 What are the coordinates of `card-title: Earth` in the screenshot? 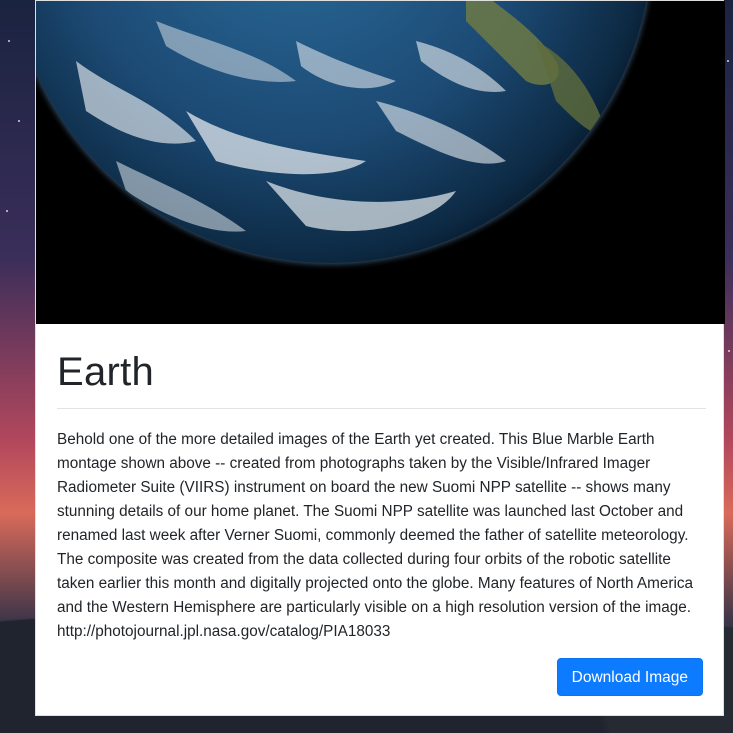 It's located at (106, 372).